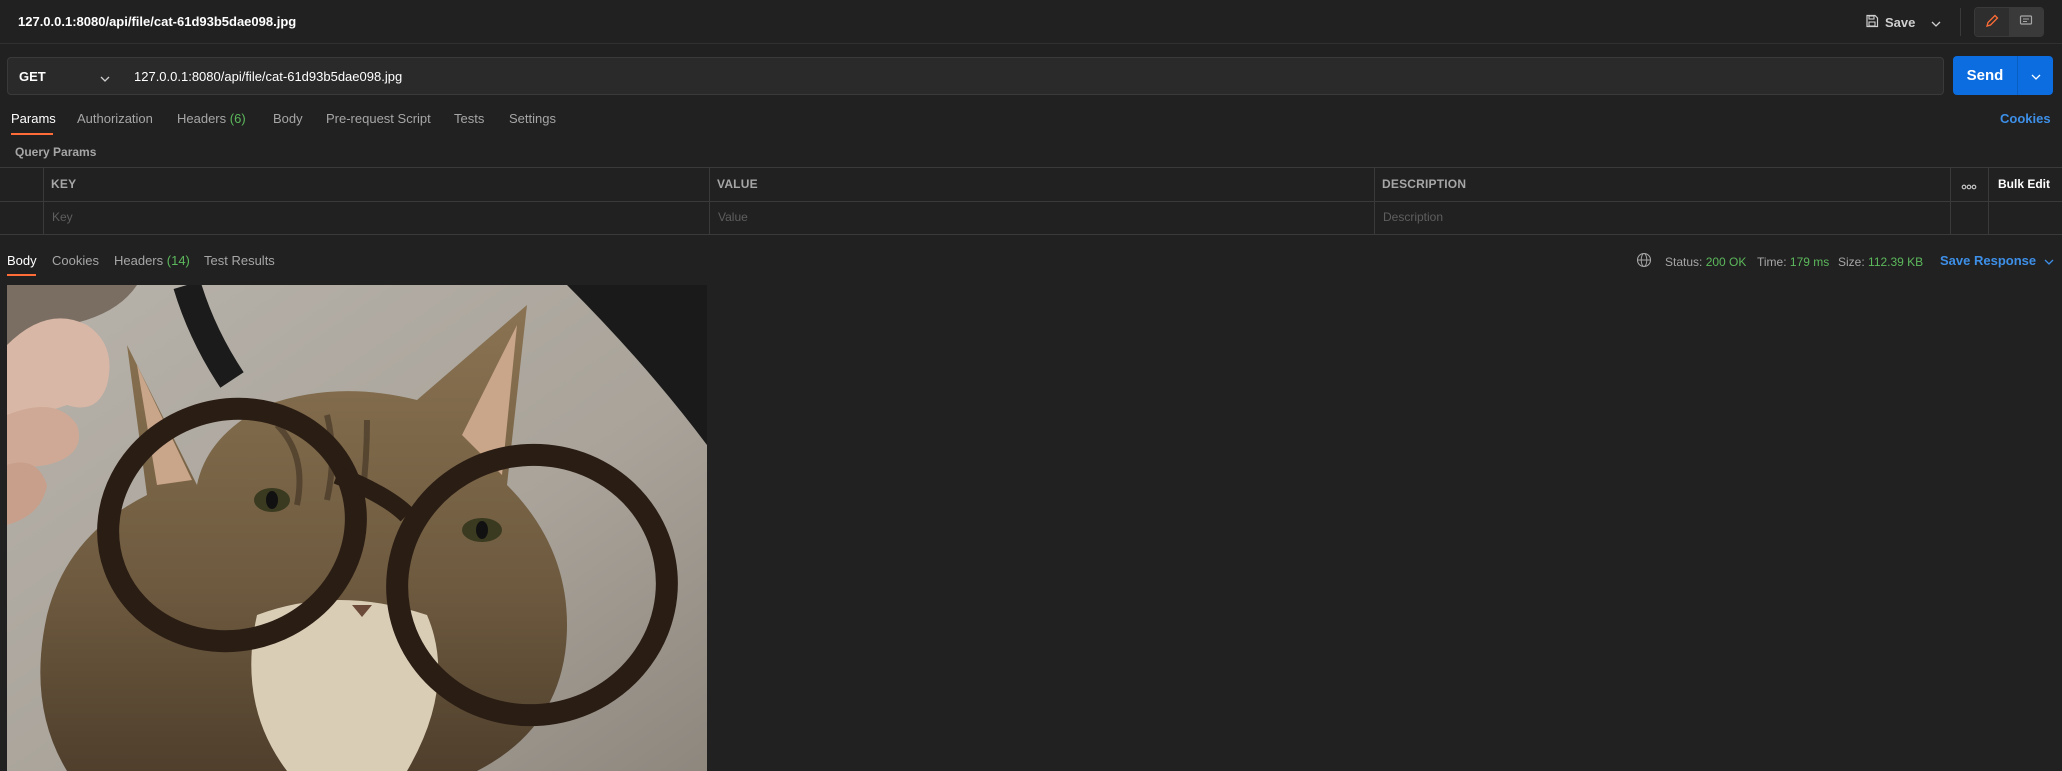  What do you see at coordinates (32, 76) in the screenshot?
I see `method-label: GET` at bounding box center [32, 76].